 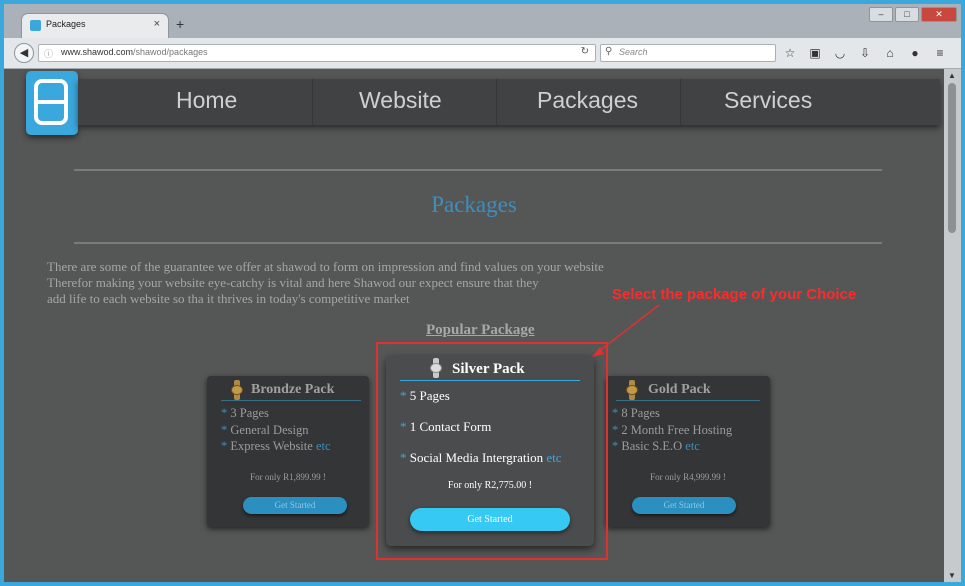 I want to click on reload-icon: ↻, so click(x=585, y=51).